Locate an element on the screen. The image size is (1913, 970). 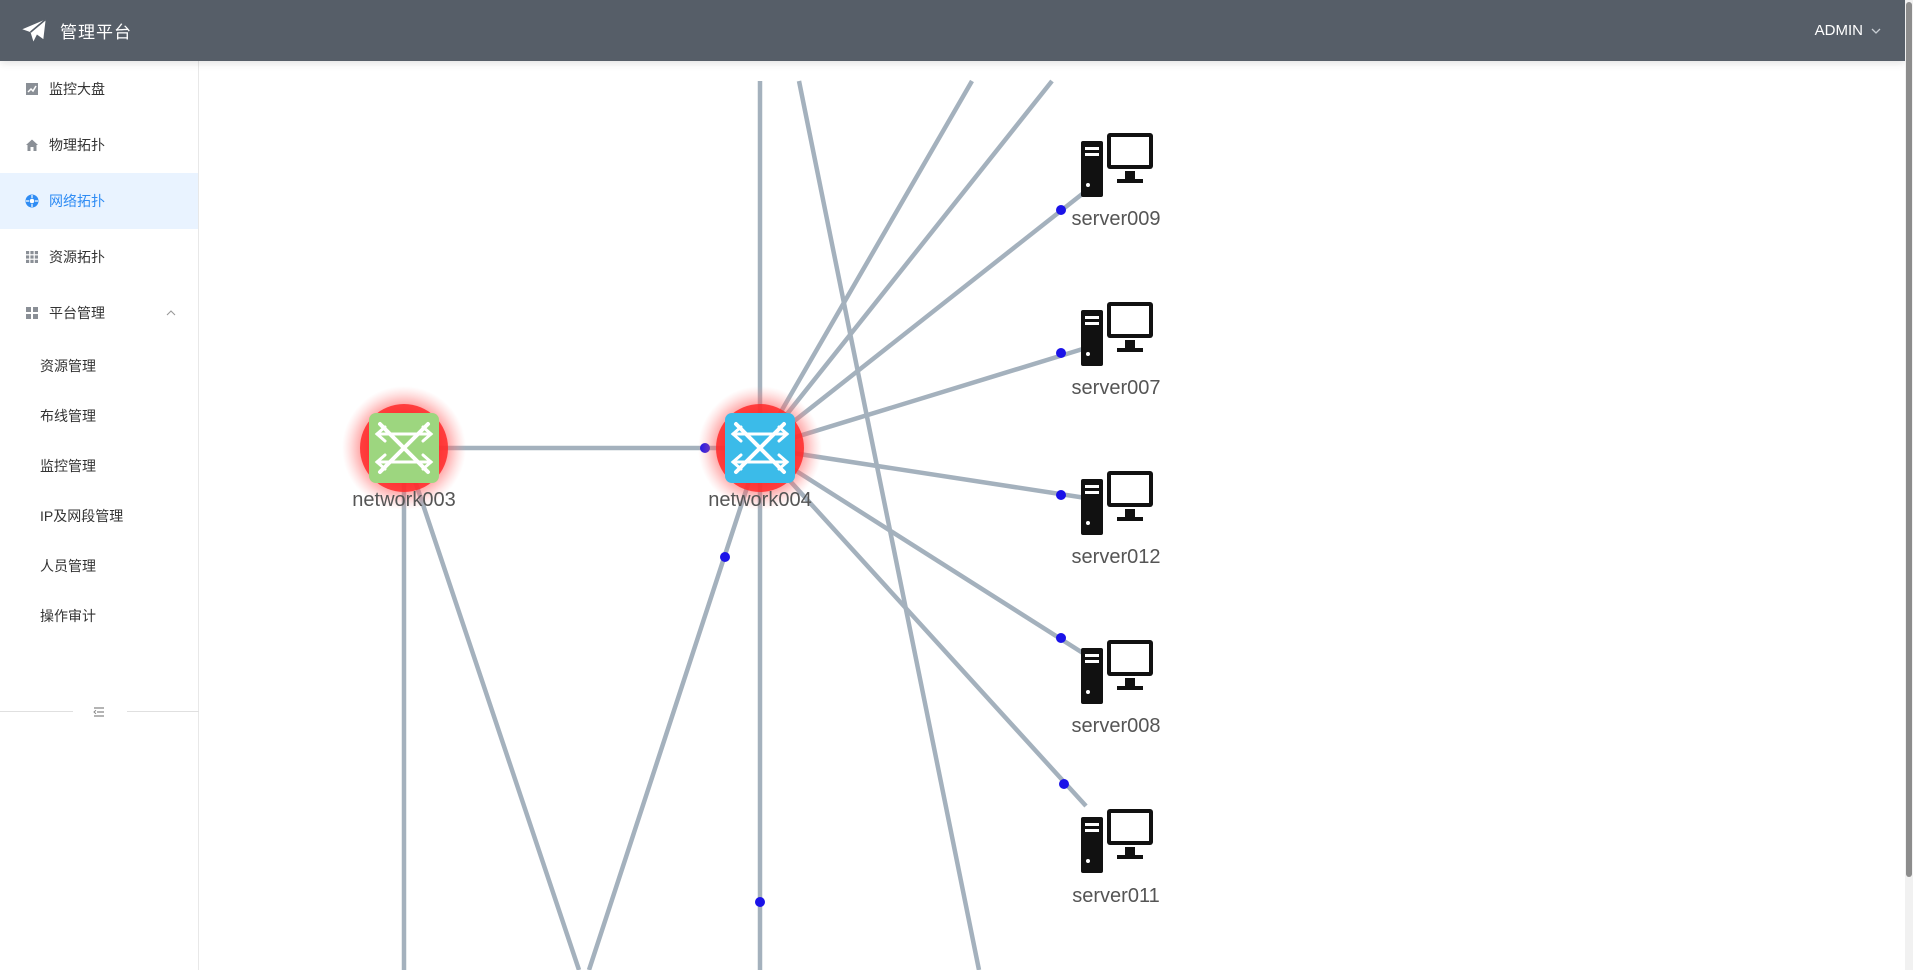
server-label-server012: server012 is located at coordinates (1116, 557).